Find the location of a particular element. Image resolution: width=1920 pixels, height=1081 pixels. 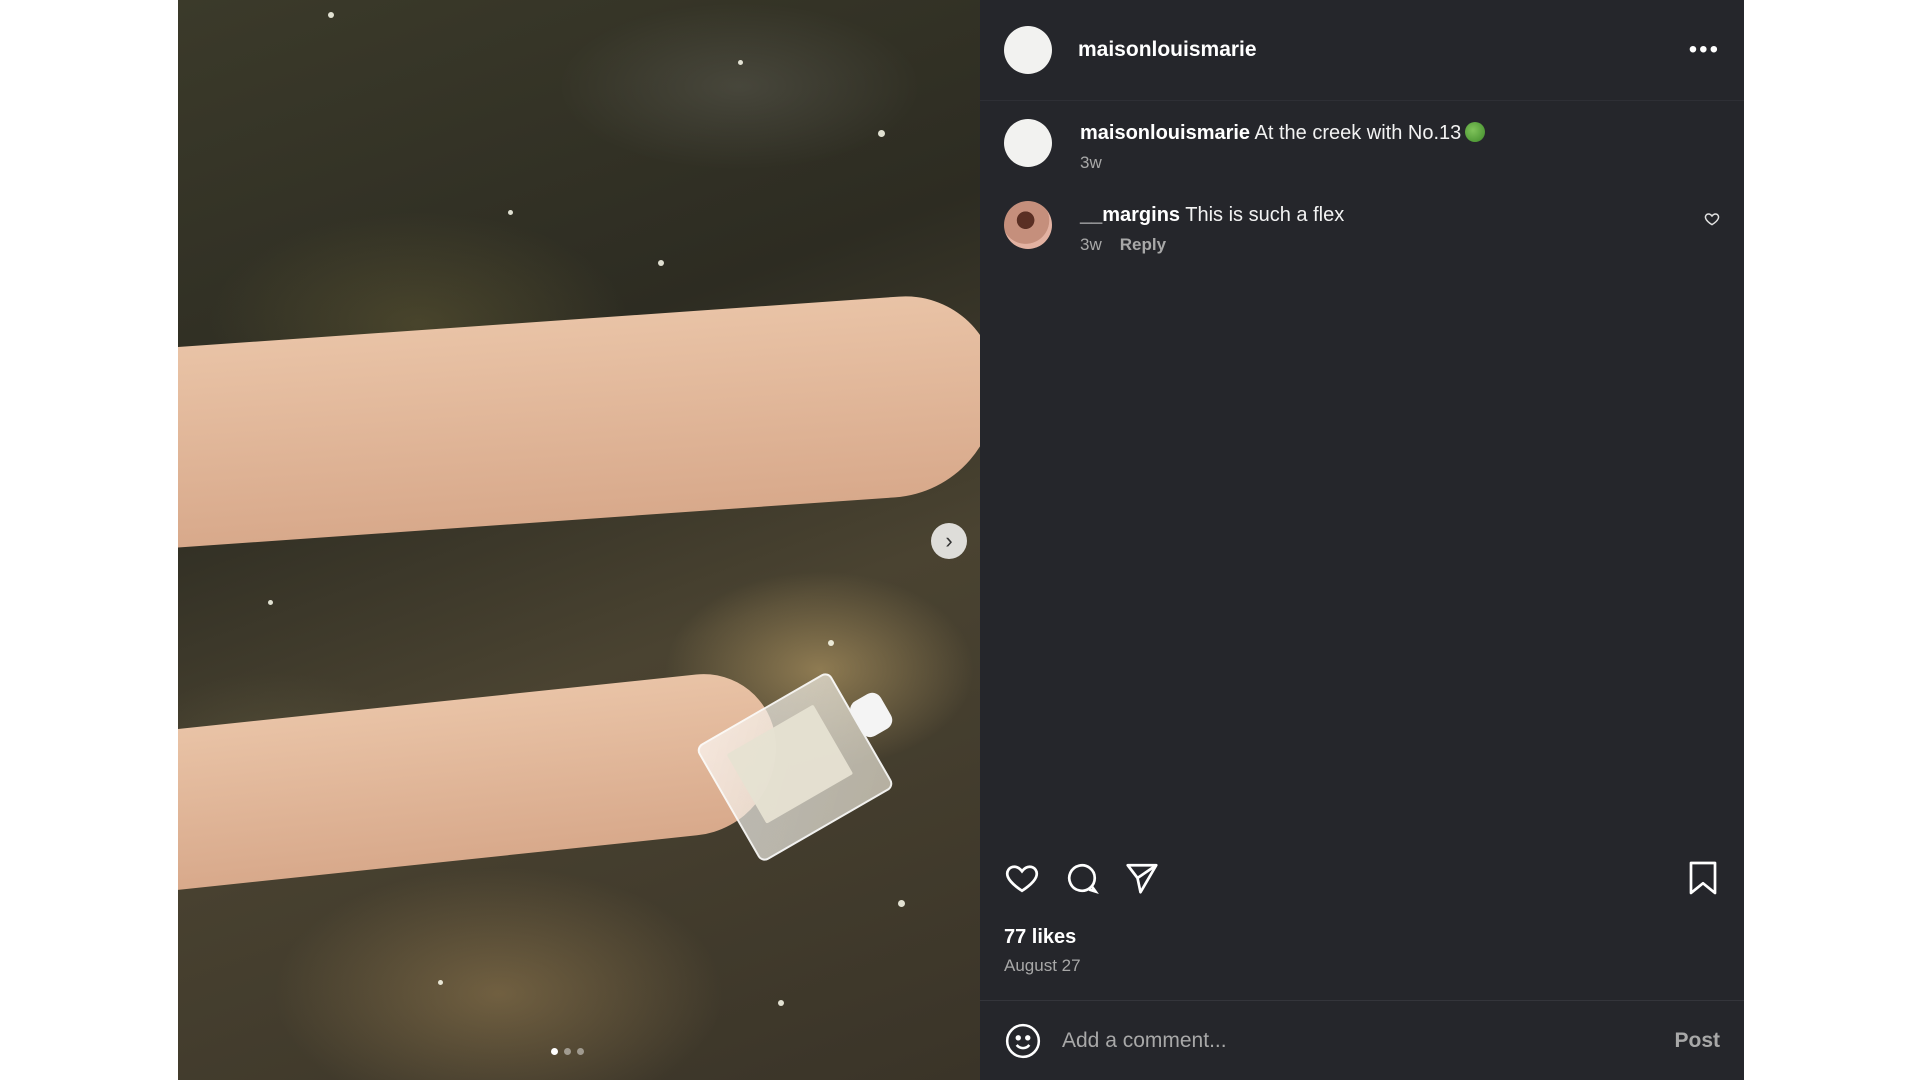

carousel-dots is located at coordinates (567, 1051).